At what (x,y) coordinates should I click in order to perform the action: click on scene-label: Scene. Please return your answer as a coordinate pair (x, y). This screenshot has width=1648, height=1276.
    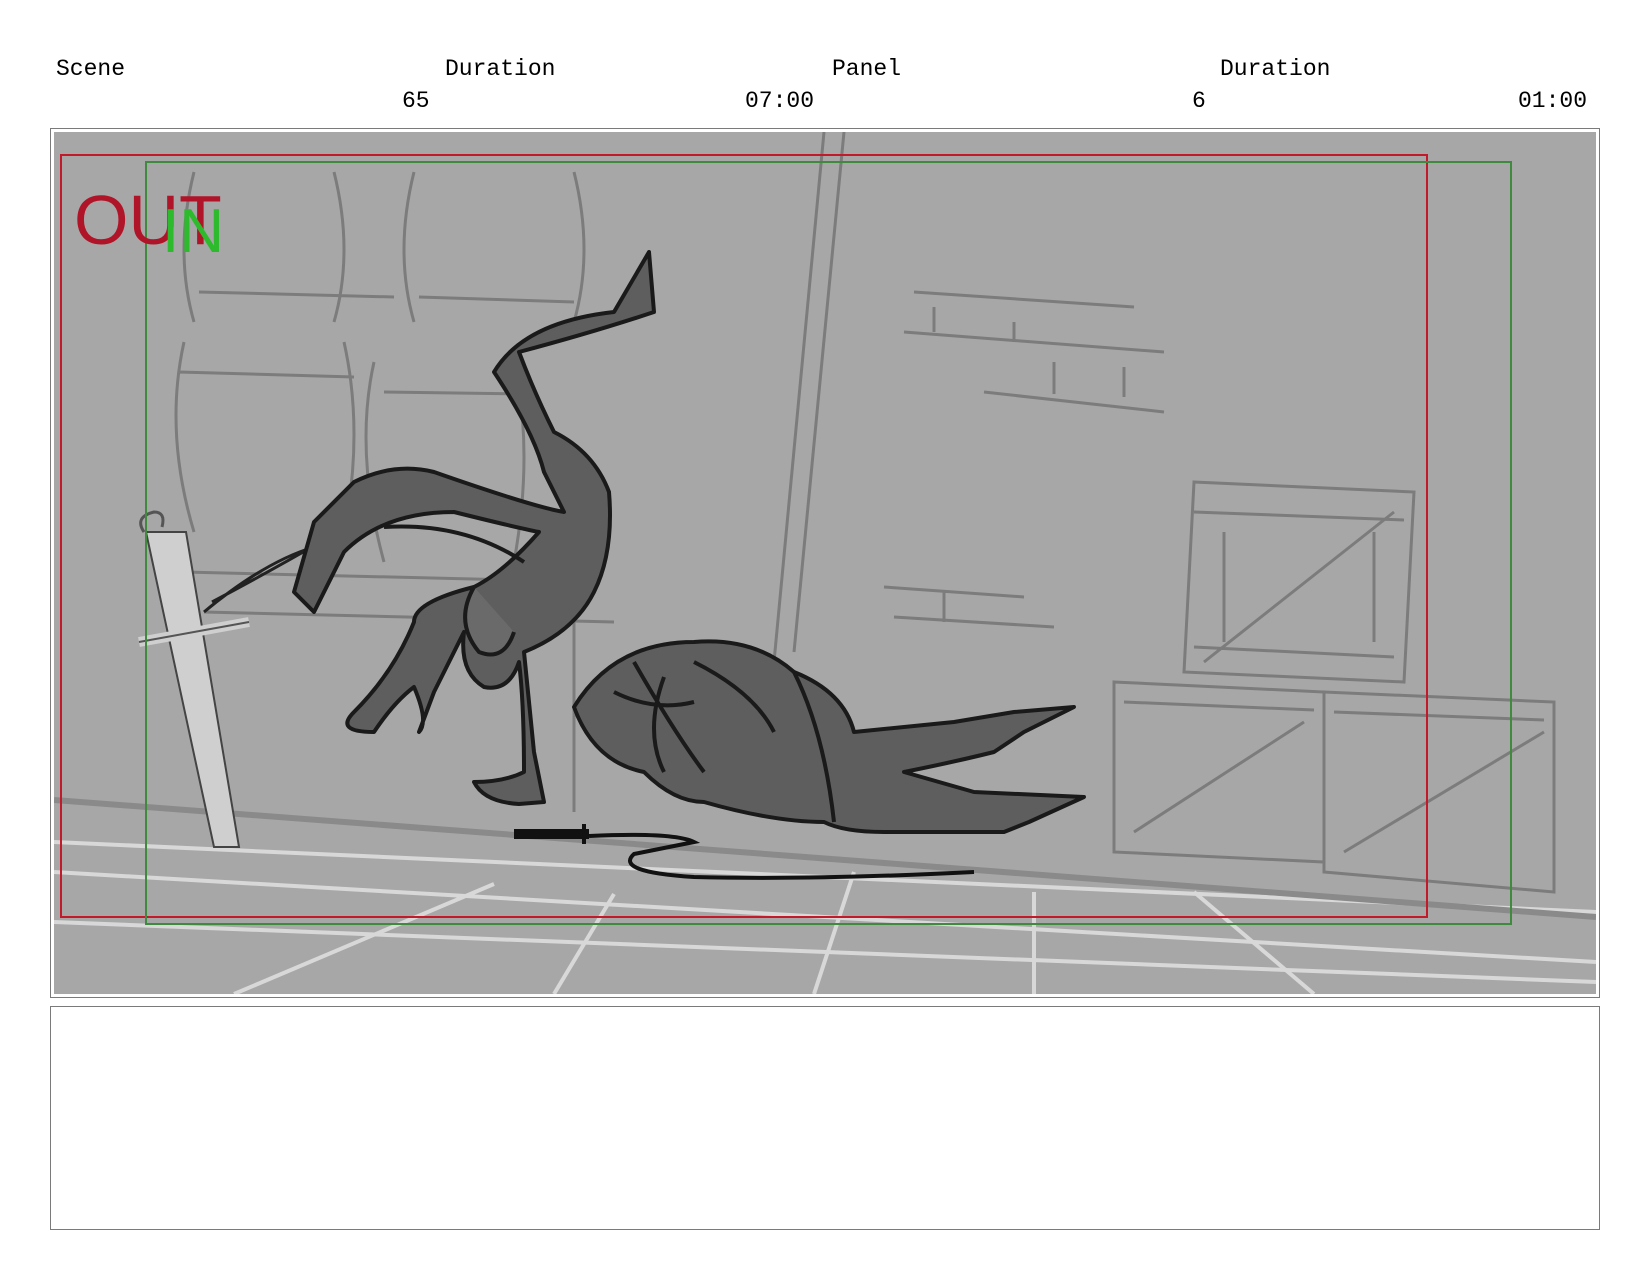
    Looking at the image, I should click on (91, 69).